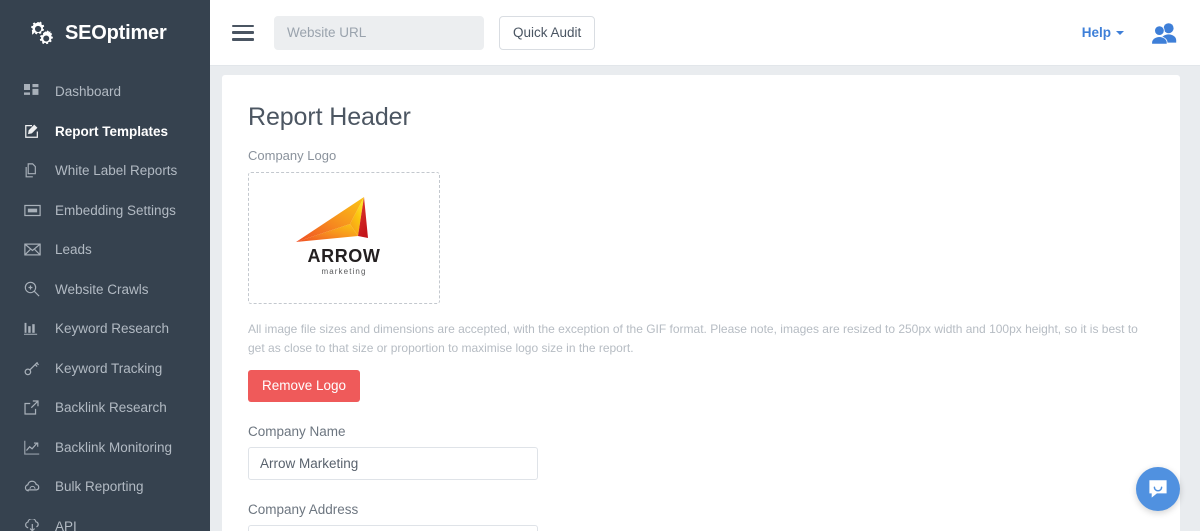 The width and height of the screenshot is (1200, 531). I want to click on remove-logo-button: Remove Logo, so click(304, 386).